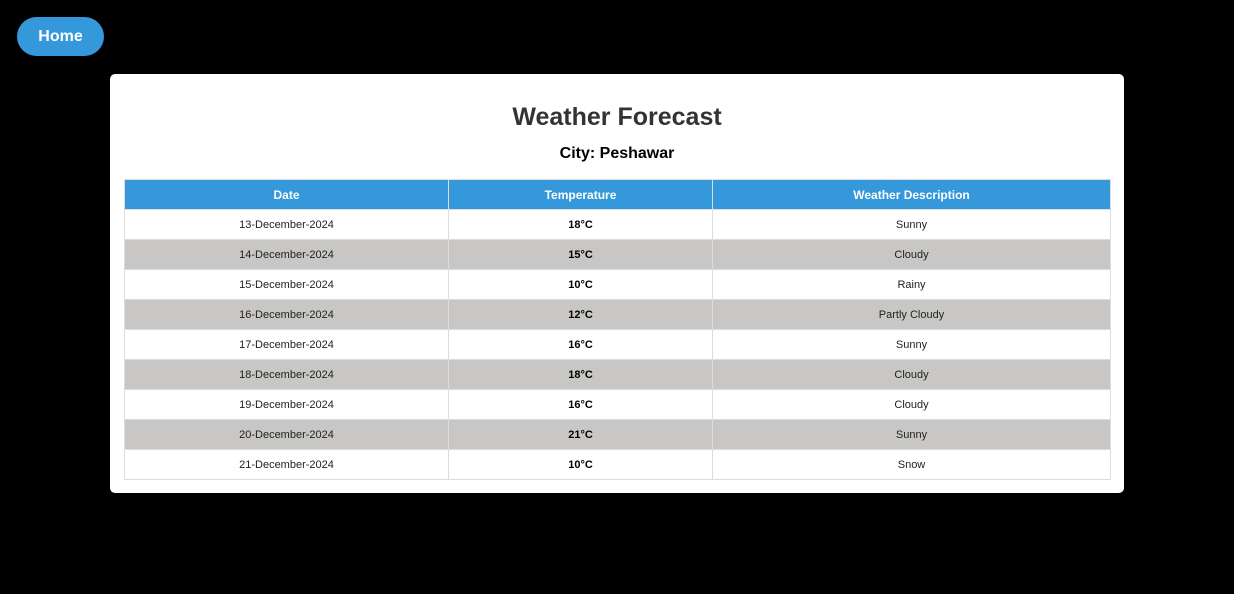  Describe the element at coordinates (286, 464) in the screenshot. I see `cell-date: 21-December-2024` at that location.